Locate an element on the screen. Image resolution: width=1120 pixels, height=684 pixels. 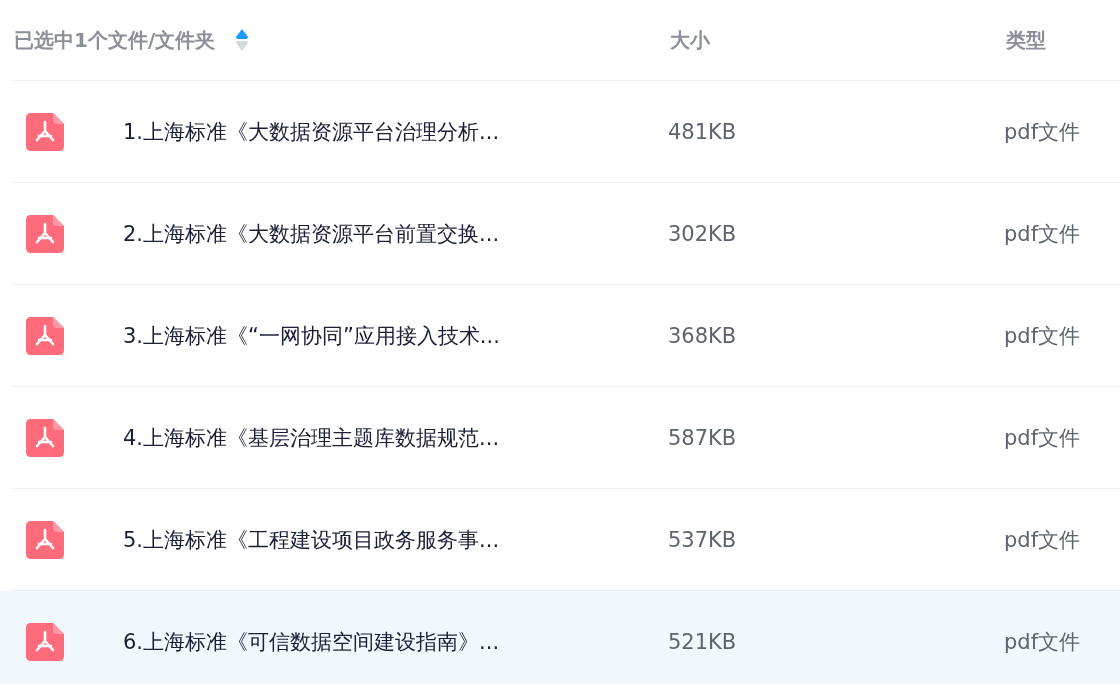
sort-icon is located at coordinates (242, 40).